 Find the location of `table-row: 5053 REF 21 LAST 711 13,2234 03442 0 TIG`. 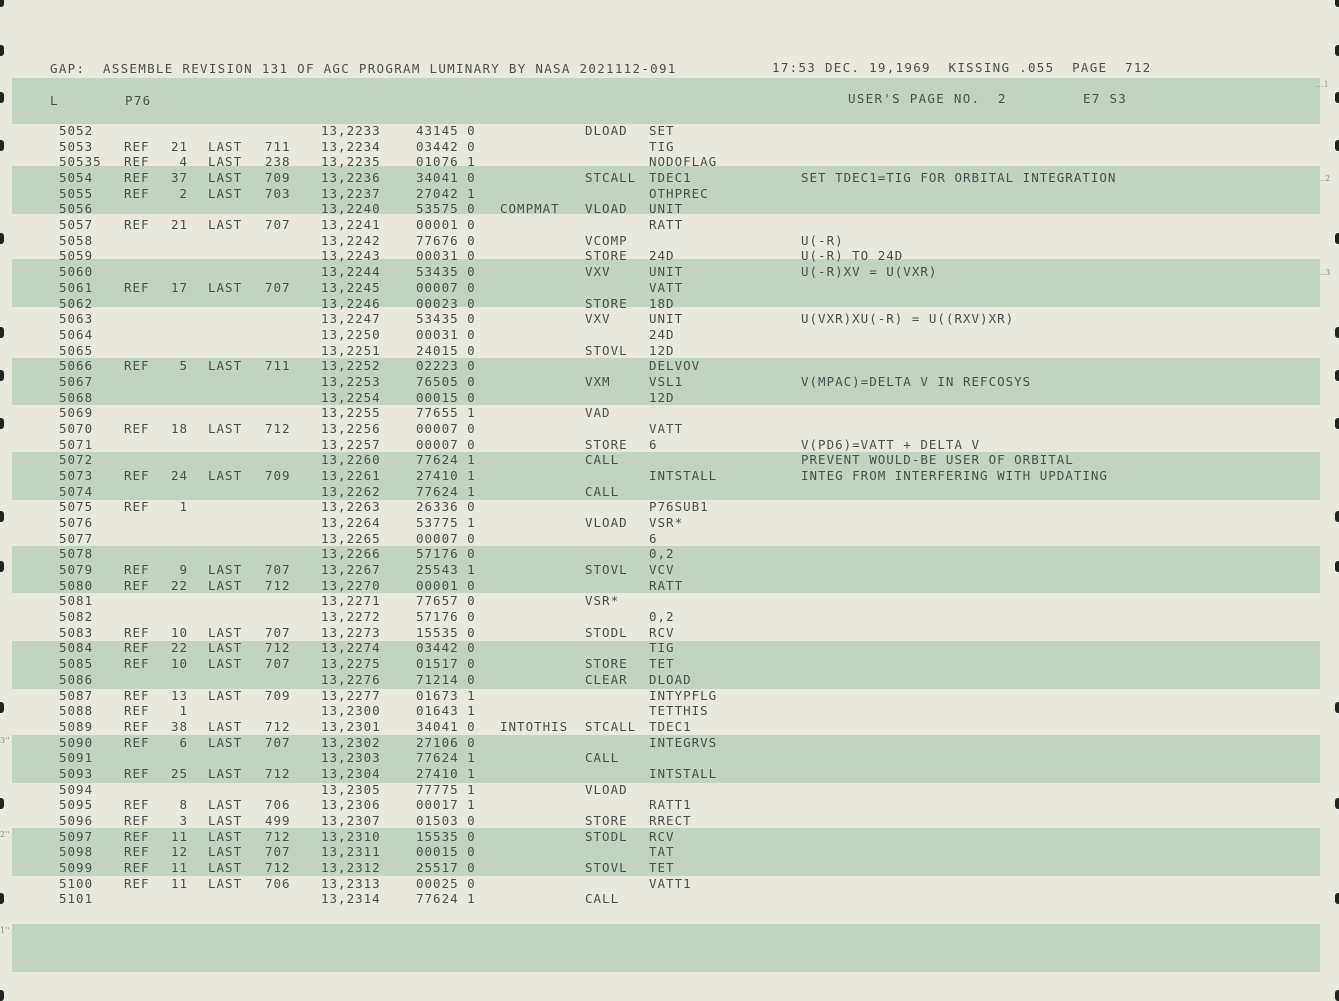

table-row: 5053 REF 21 LAST 711 13,2234 03442 0 TIG is located at coordinates (669, 147).